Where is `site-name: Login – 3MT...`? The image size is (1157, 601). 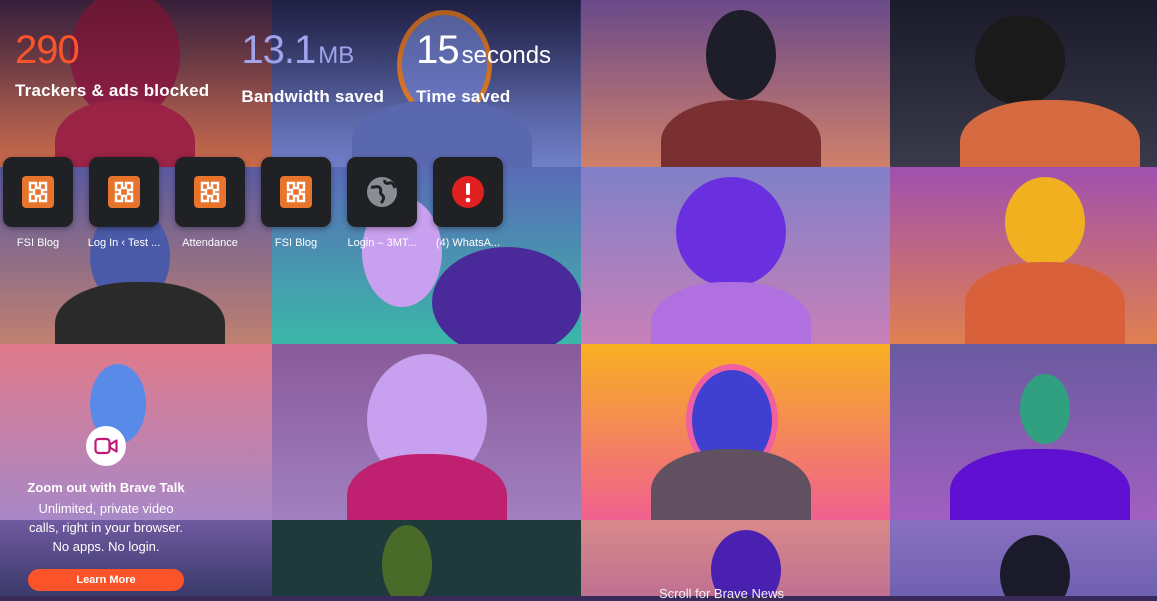 site-name: Login – 3MT... is located at coordinates (382, 243).